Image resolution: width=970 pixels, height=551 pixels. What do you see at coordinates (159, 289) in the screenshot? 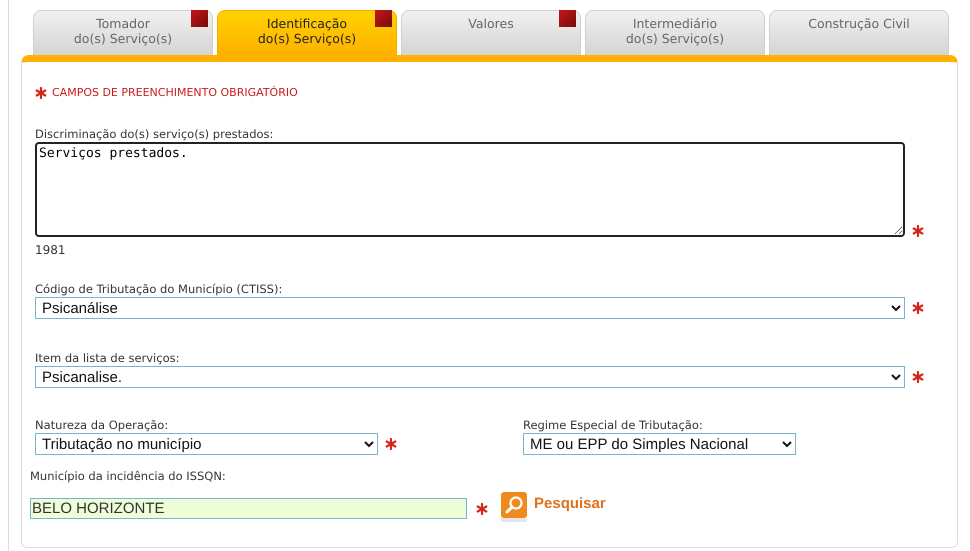
I see `field-label: Código de Tributação do Município (CTISS):` at bounding box center [159, 289].